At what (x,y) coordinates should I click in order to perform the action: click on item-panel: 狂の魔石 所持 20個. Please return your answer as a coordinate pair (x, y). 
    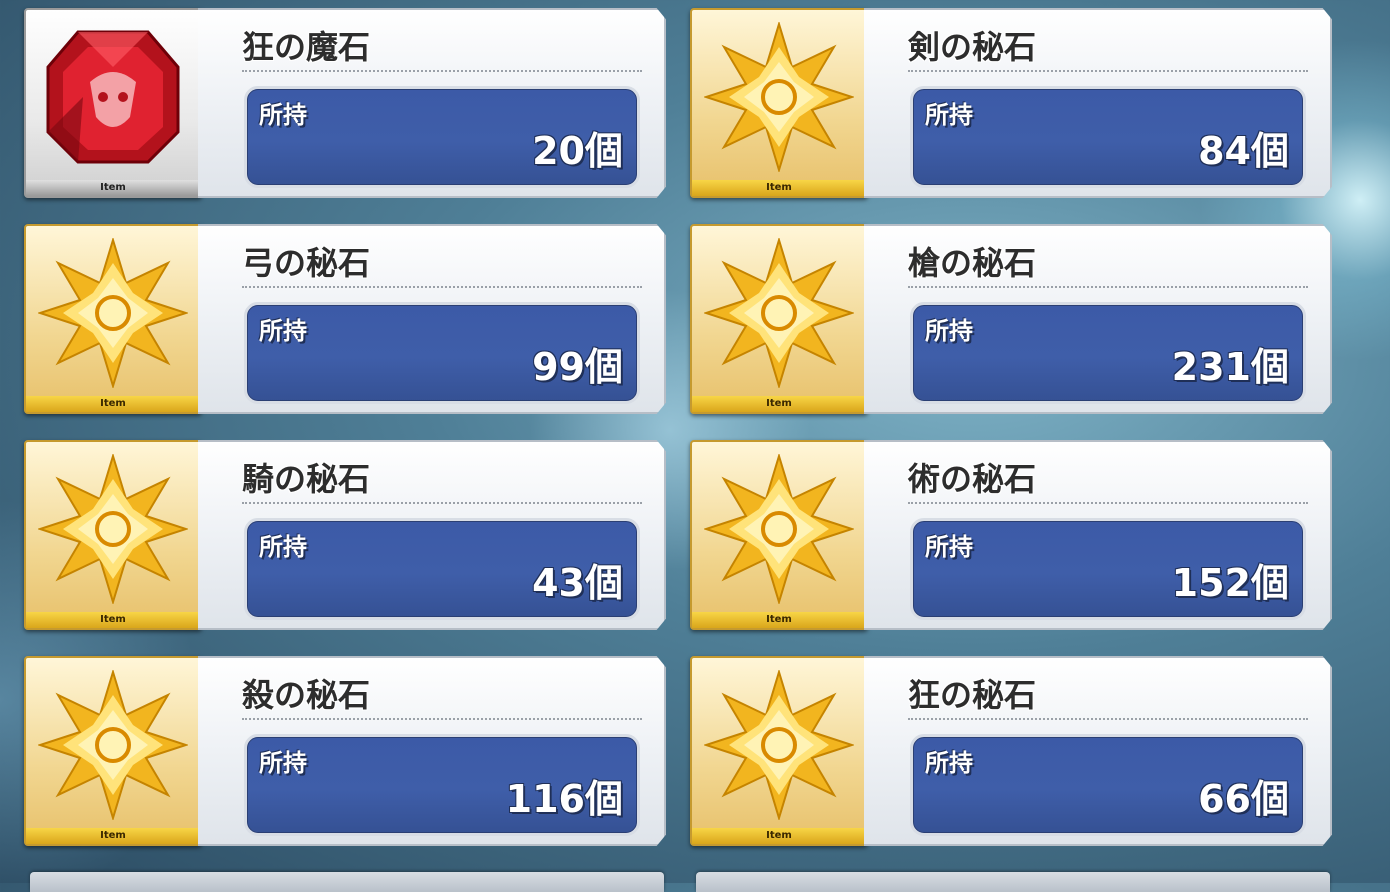
    Looking at the image, I should click on (432, 103).